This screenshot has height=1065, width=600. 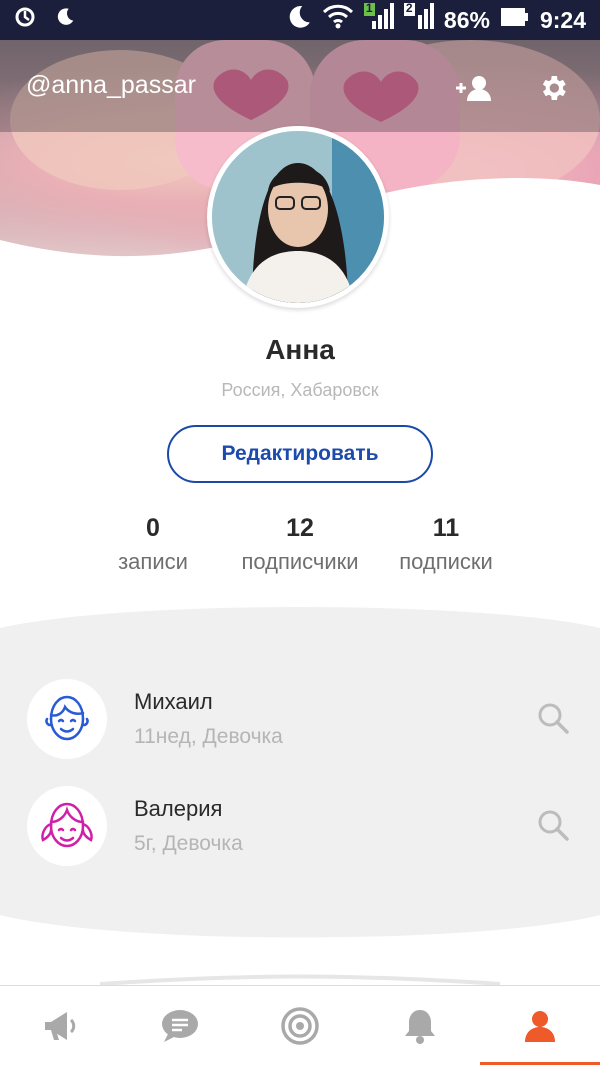 What do you see at coordinates (173, 701) in the screenshot?
I see `child-name: Михаил` at bounding box center [173, 701].